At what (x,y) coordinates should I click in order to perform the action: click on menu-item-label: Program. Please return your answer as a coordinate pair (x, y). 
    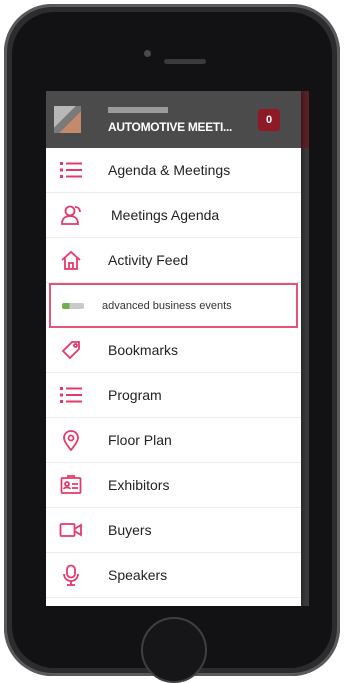
    Looking at the image, I should click on (135, 395).